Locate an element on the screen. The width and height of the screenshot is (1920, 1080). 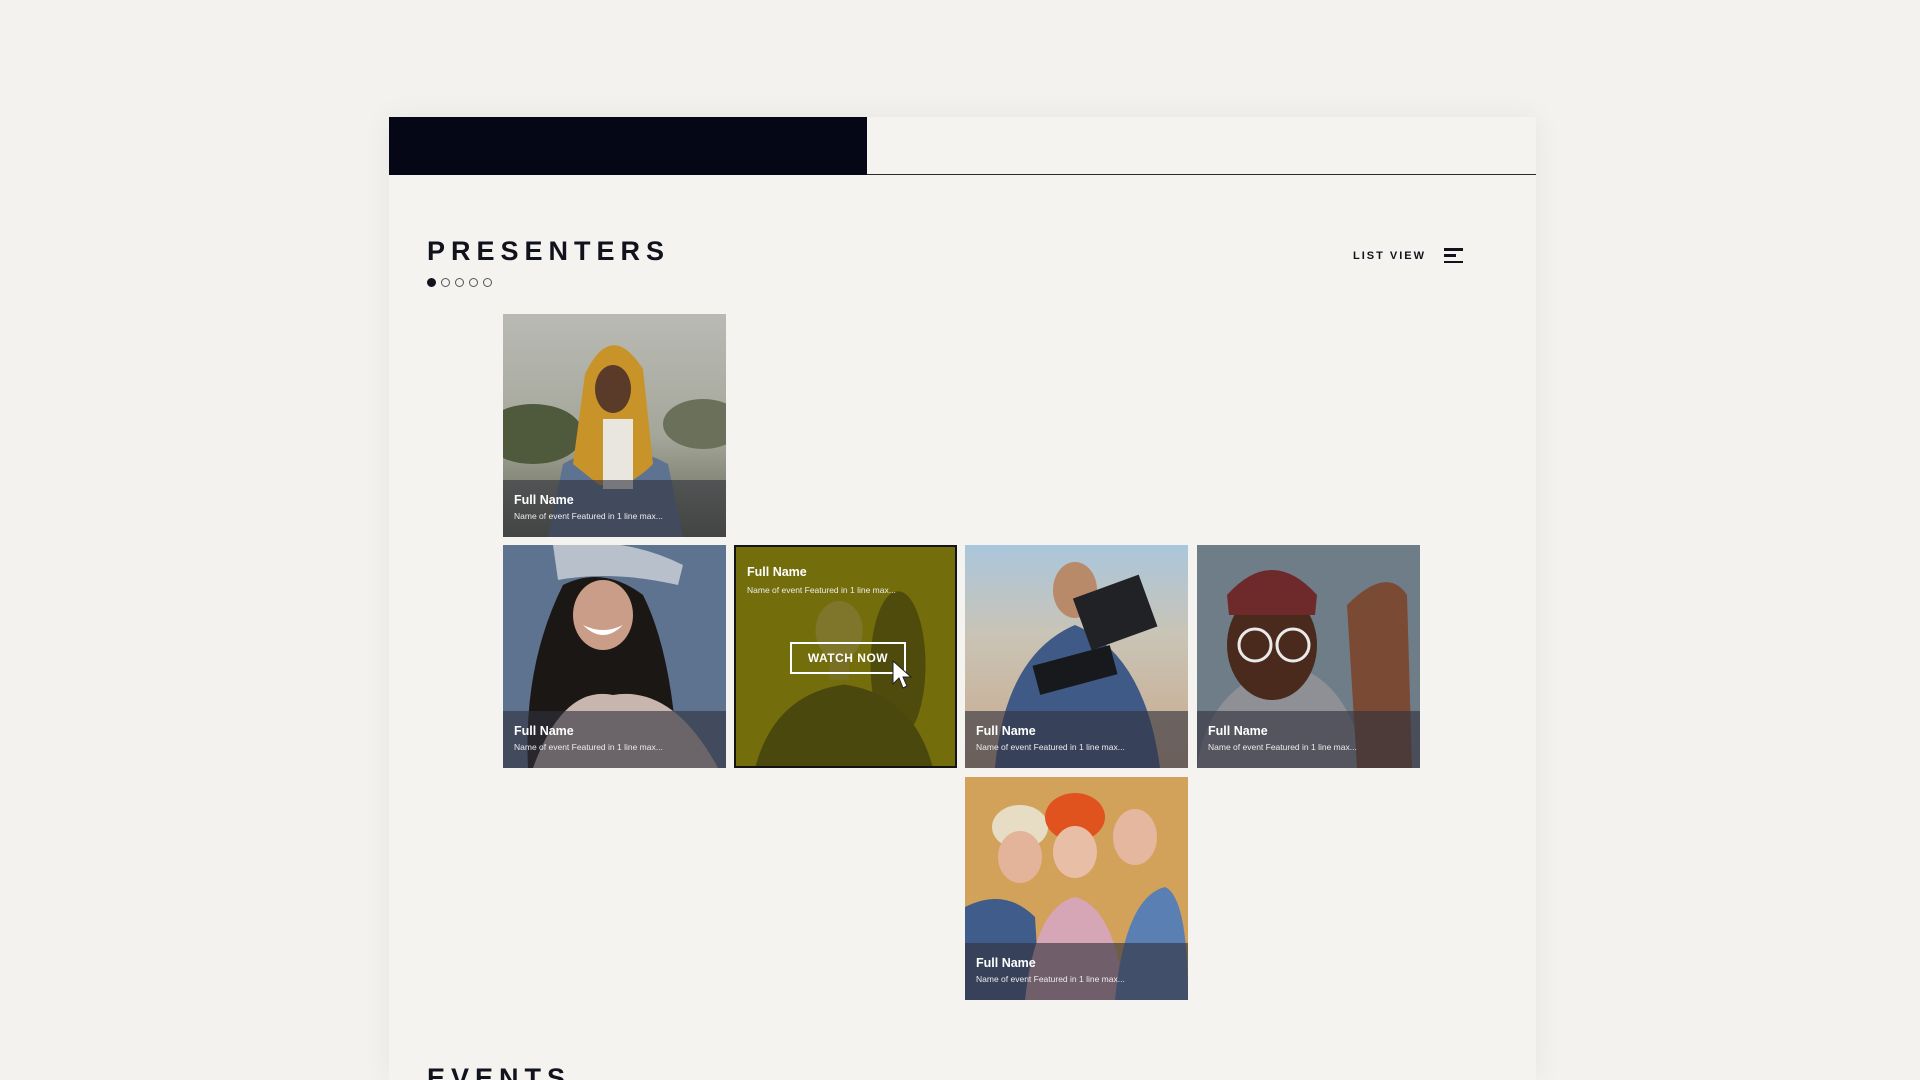
header-dark-block is located at coordinates (628, 146).